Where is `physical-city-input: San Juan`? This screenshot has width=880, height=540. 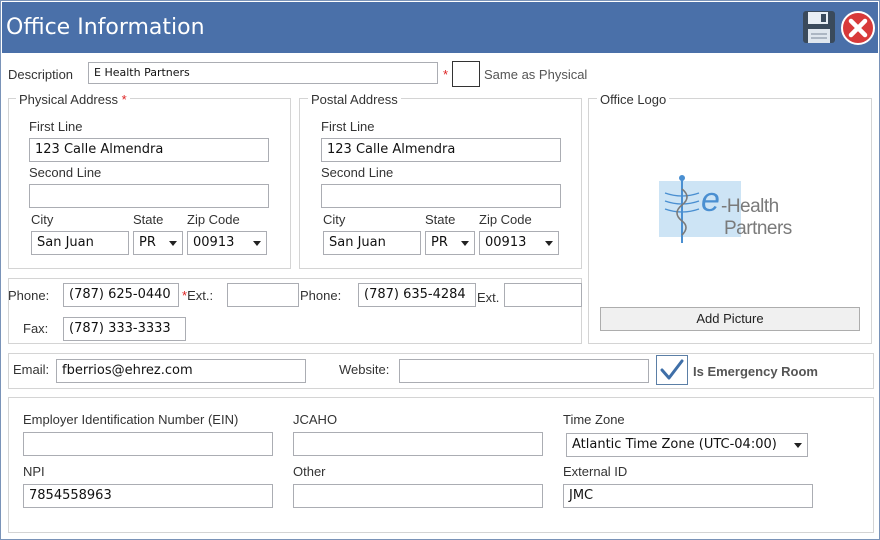
physical-city-input: San Juan is located at coordinates (80, 243).